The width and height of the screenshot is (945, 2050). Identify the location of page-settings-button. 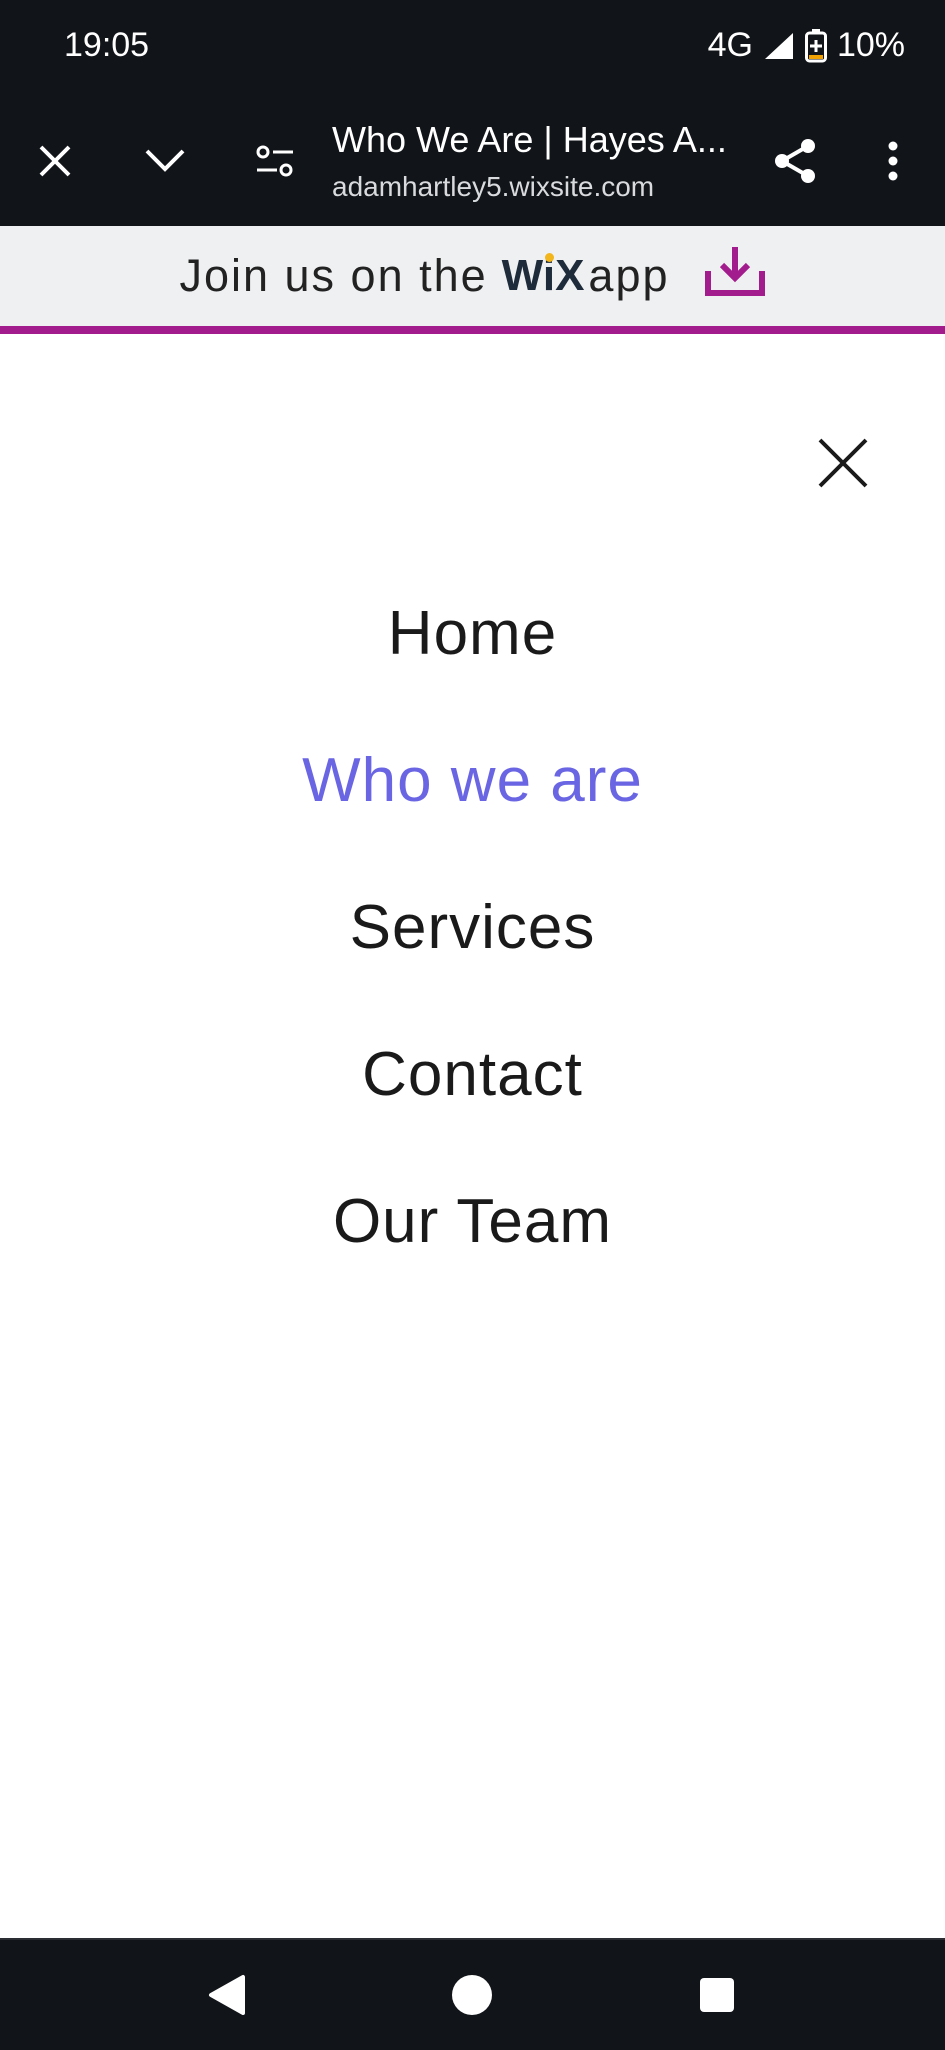
(275, 161).